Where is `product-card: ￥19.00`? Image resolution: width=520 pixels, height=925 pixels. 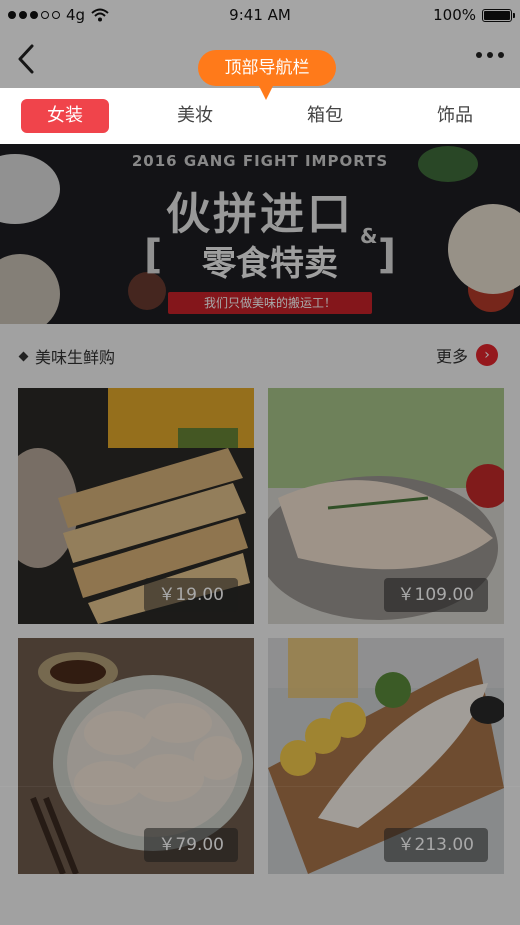
product-card: ￥19.00 is located at coordinates (136, 506).